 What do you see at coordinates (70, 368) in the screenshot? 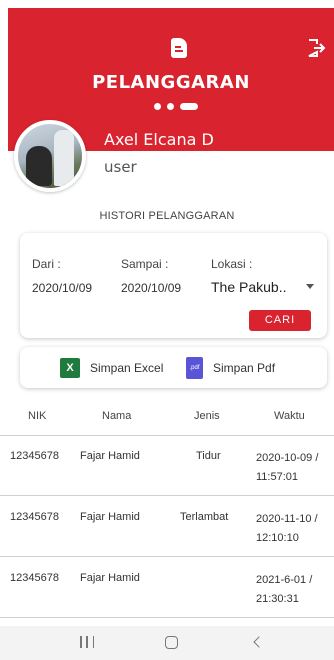
I see `excel-icon: X` at bounding box center [70, 368].